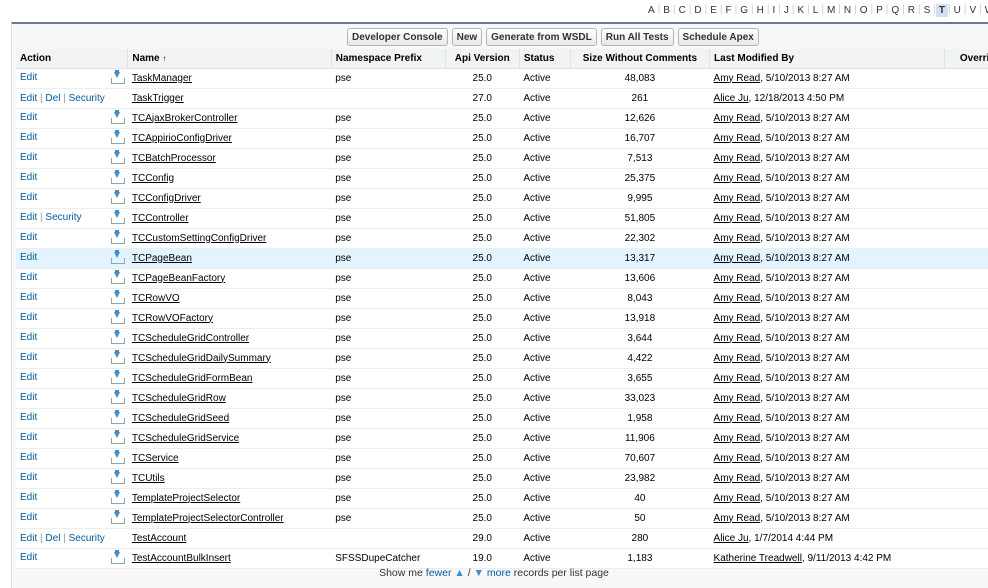 This screenshot has height=588, width=988. I want to click on generate-from-wsdl-button: Generate from WSDL, so click(541, 37).